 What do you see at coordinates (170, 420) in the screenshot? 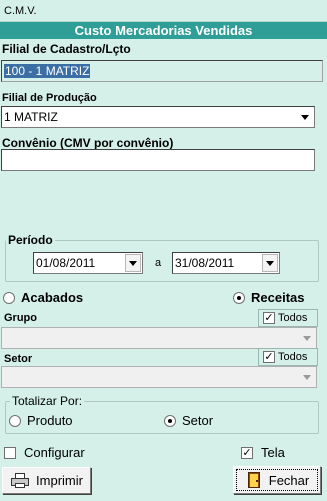
I see `radio-setor-indicator` at bounding box center [170, 420].